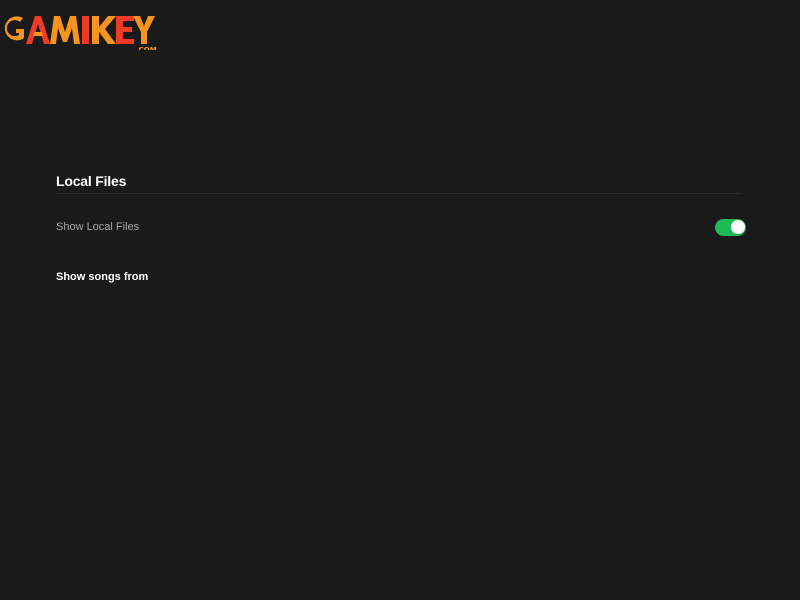  I want to click on show-local-files-toggle, so click(730, 227).